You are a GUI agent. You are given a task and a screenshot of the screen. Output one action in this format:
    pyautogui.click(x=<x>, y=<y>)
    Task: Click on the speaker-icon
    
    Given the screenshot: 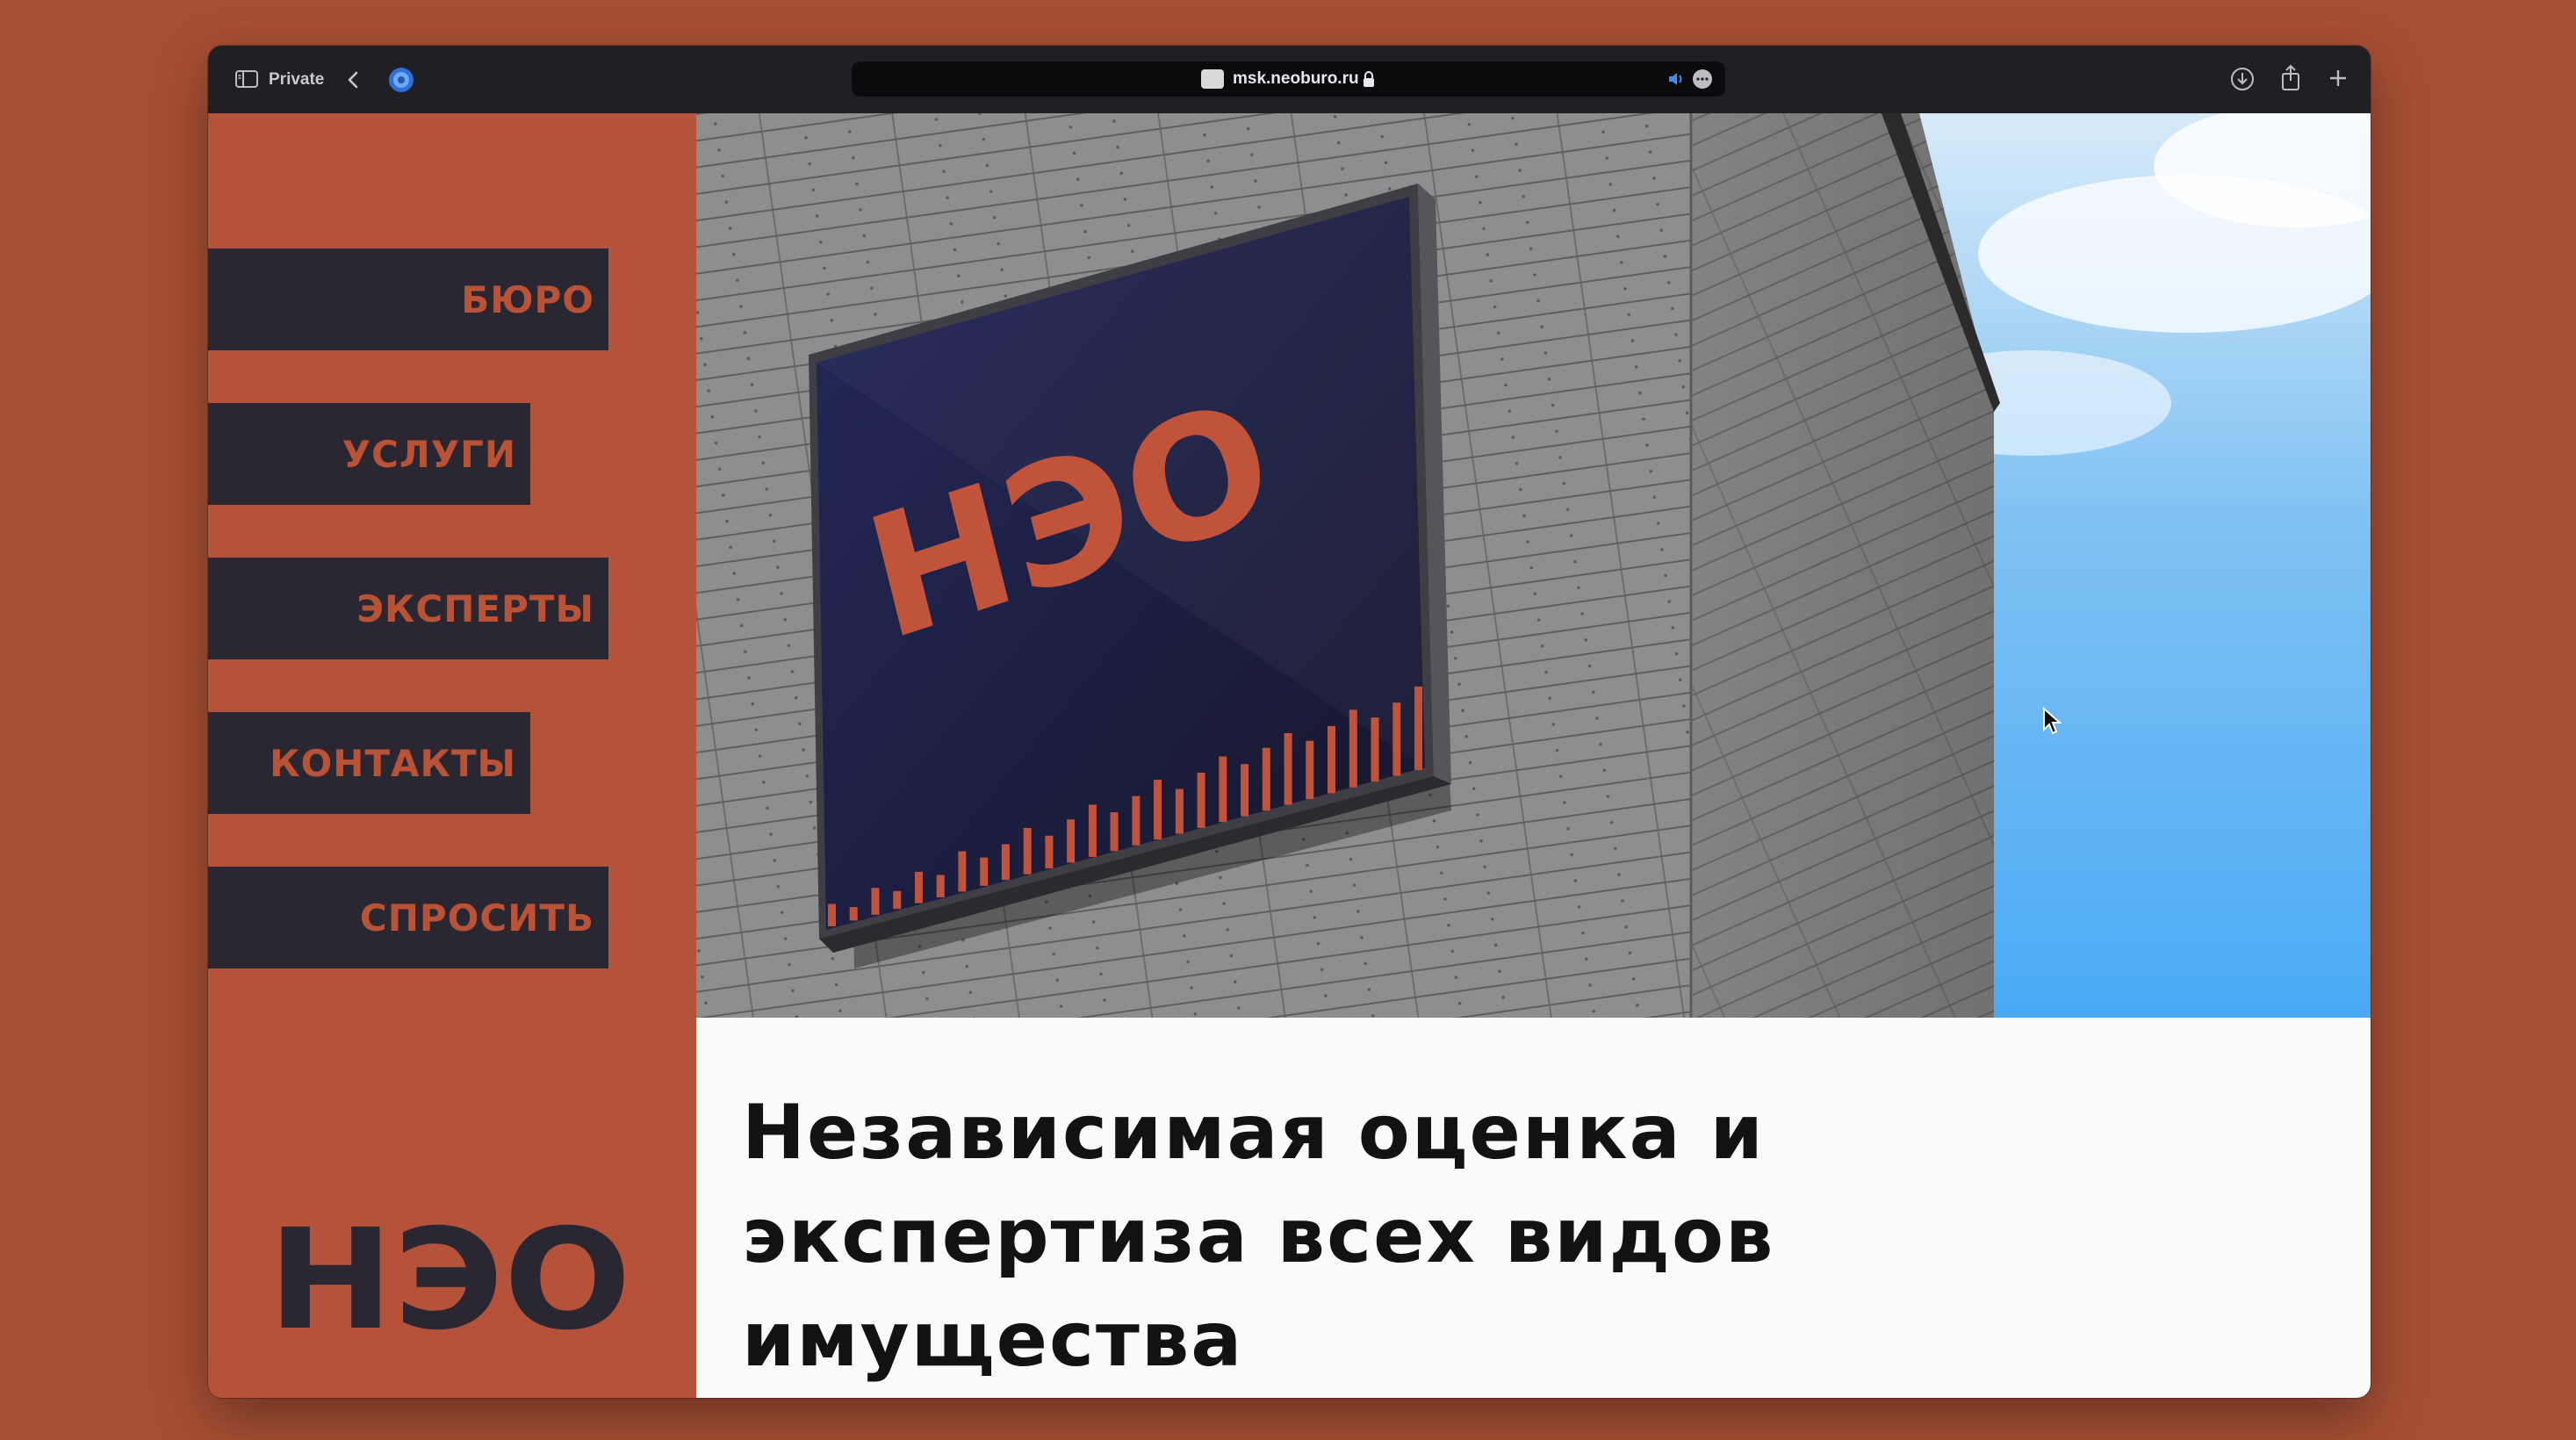 What is the action you would take?
    pyautogui.click(x=1677, y=79)
    